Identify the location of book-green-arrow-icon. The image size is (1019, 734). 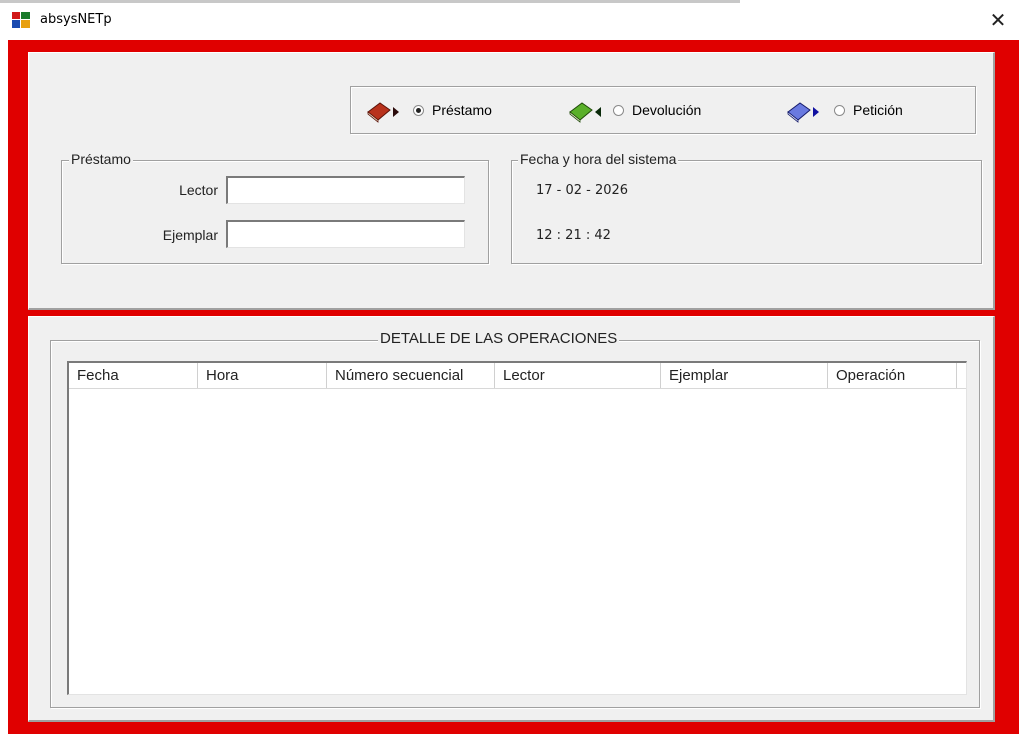
(585, 112).